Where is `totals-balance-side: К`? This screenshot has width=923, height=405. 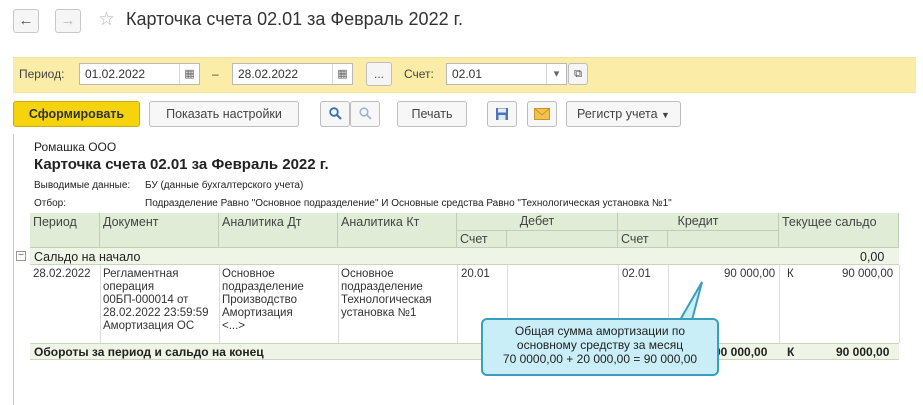
totals-balance-side: К is located at coordinates (791, 352).